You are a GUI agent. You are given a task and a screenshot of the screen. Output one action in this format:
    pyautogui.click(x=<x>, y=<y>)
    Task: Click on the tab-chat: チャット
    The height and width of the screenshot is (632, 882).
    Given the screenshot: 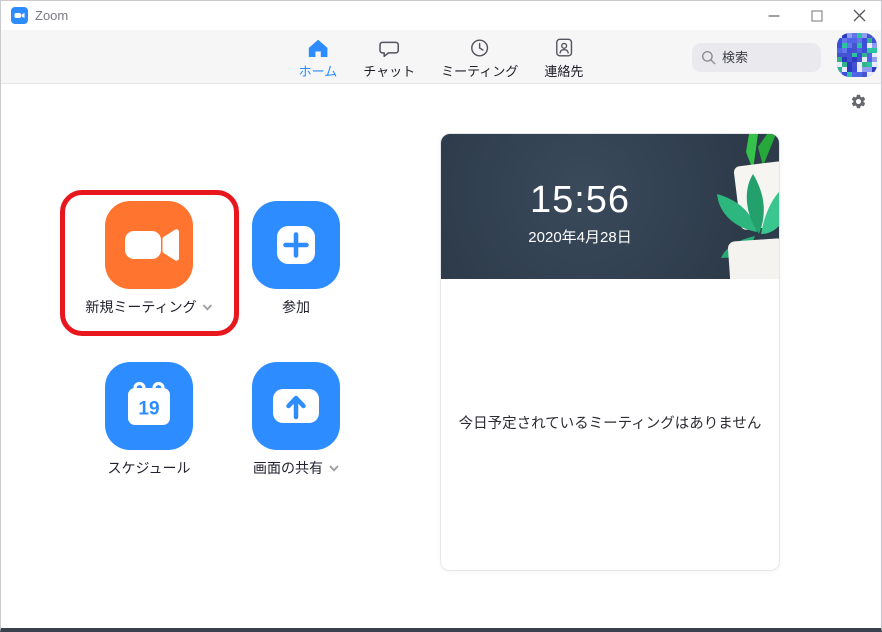 What is the action you would take?
    pyautogui.click(x=389, y=58)
    